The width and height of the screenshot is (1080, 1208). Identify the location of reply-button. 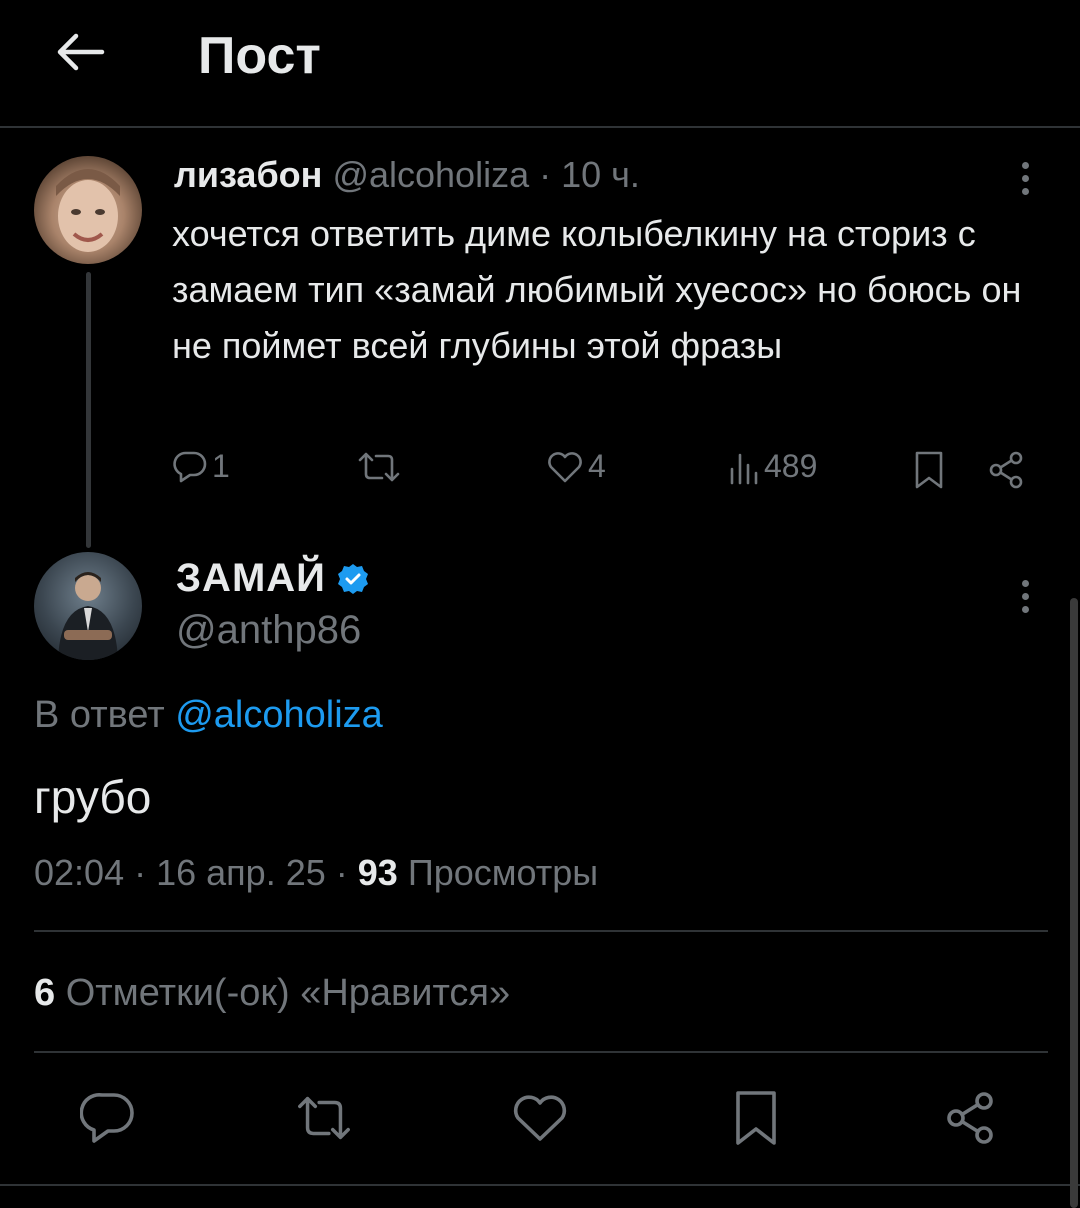
(108, 1118).